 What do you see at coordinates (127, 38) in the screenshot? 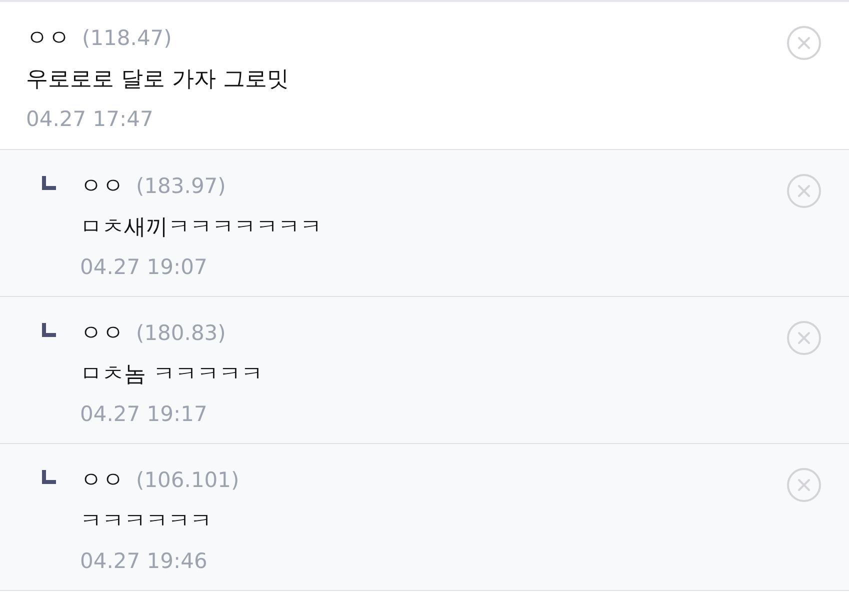
I see `ip-address: (118.47)` at bounding box center [127, 38].